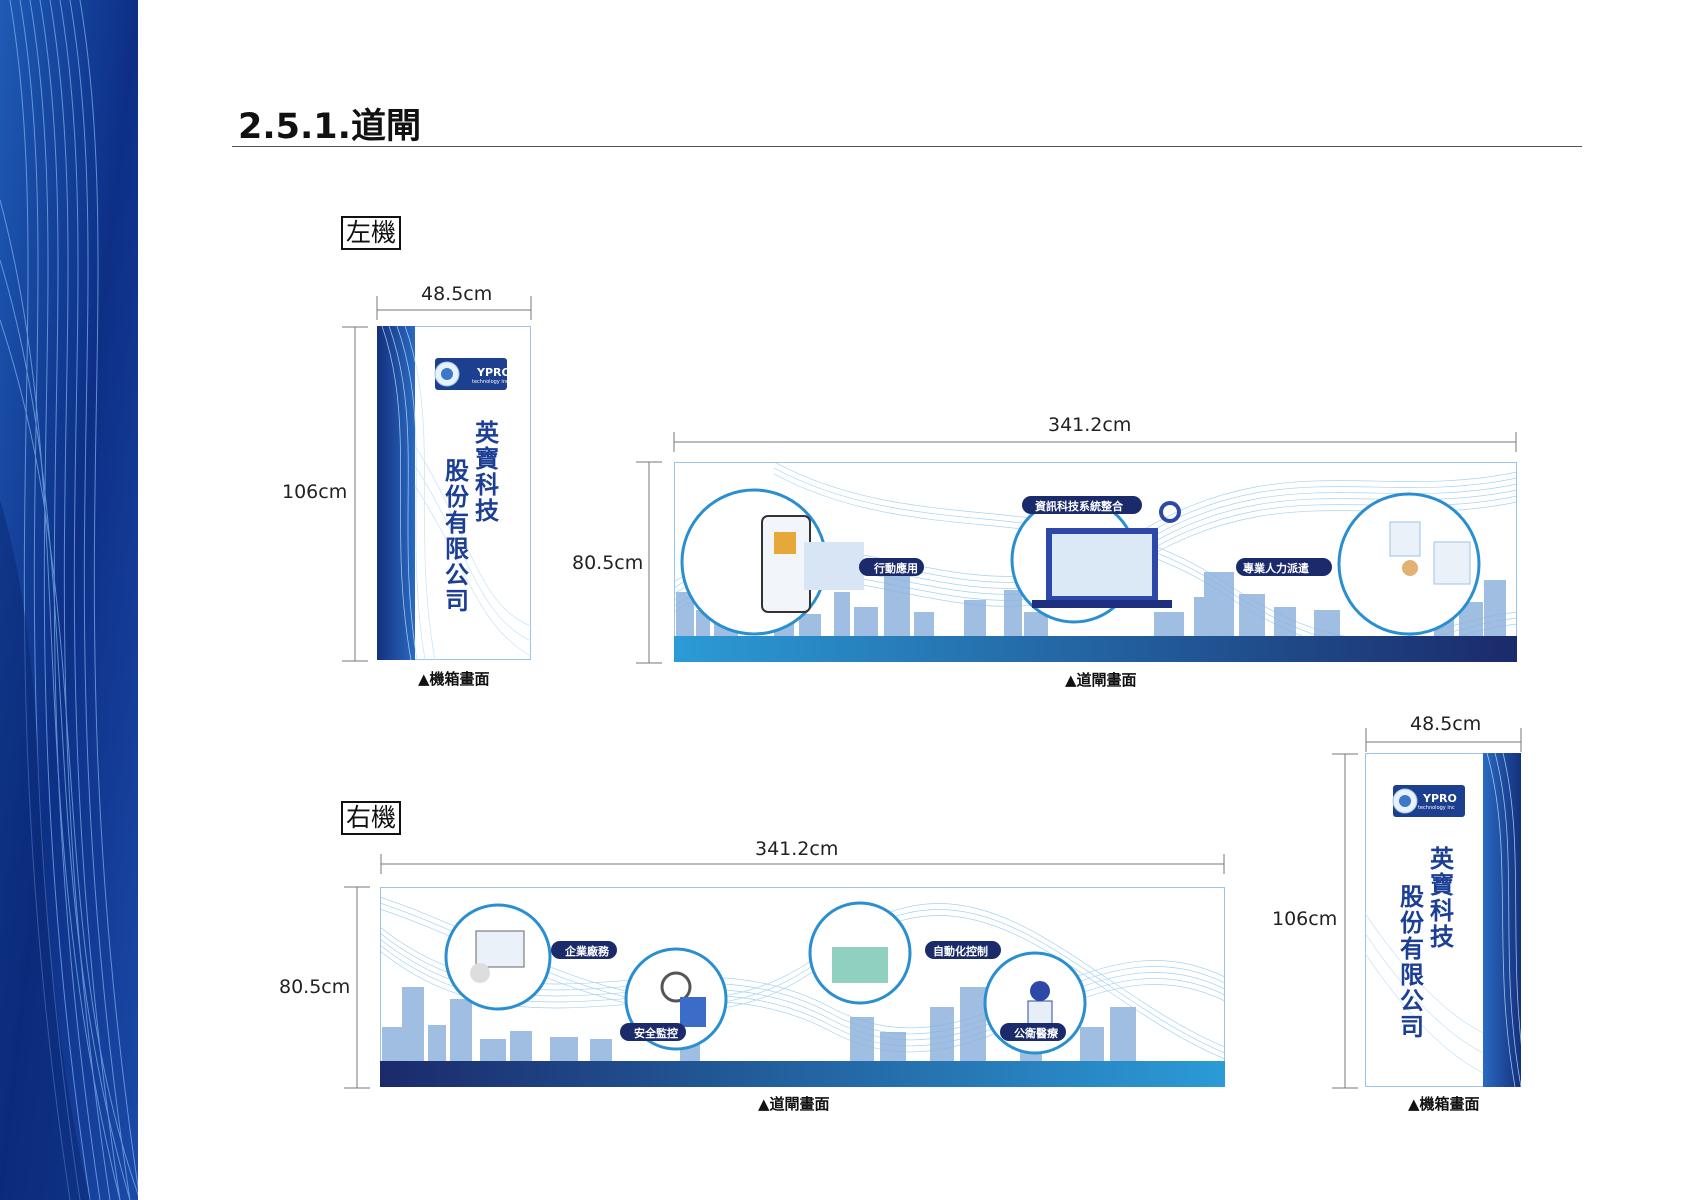 This screenshot has height=1200, width=1700. I want to click on left-cabinet-logo-text: YPRO, so click(494, 372).